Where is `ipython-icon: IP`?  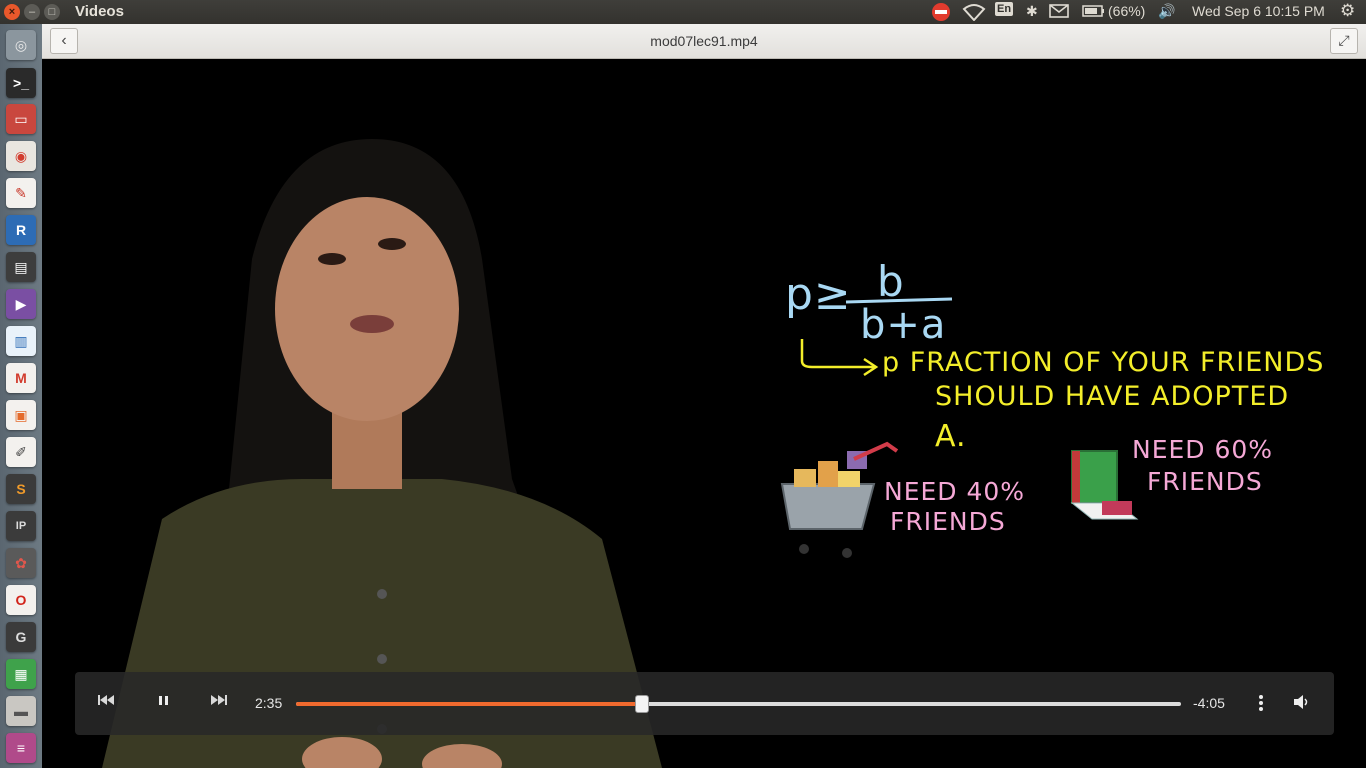
ipython-icon: IP is located at coordinates (21, 526).